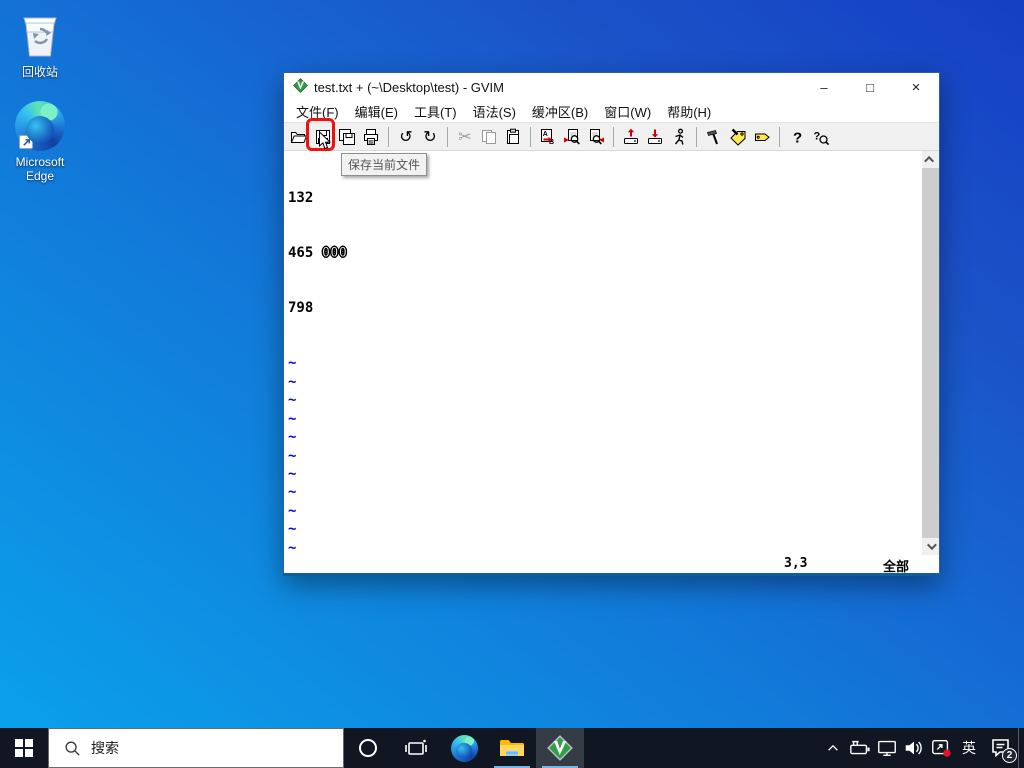  What do you see at coordinates (969, 748) in the screenshot?
I see `ime-indicator: 英` at bounding box center [969, 748].